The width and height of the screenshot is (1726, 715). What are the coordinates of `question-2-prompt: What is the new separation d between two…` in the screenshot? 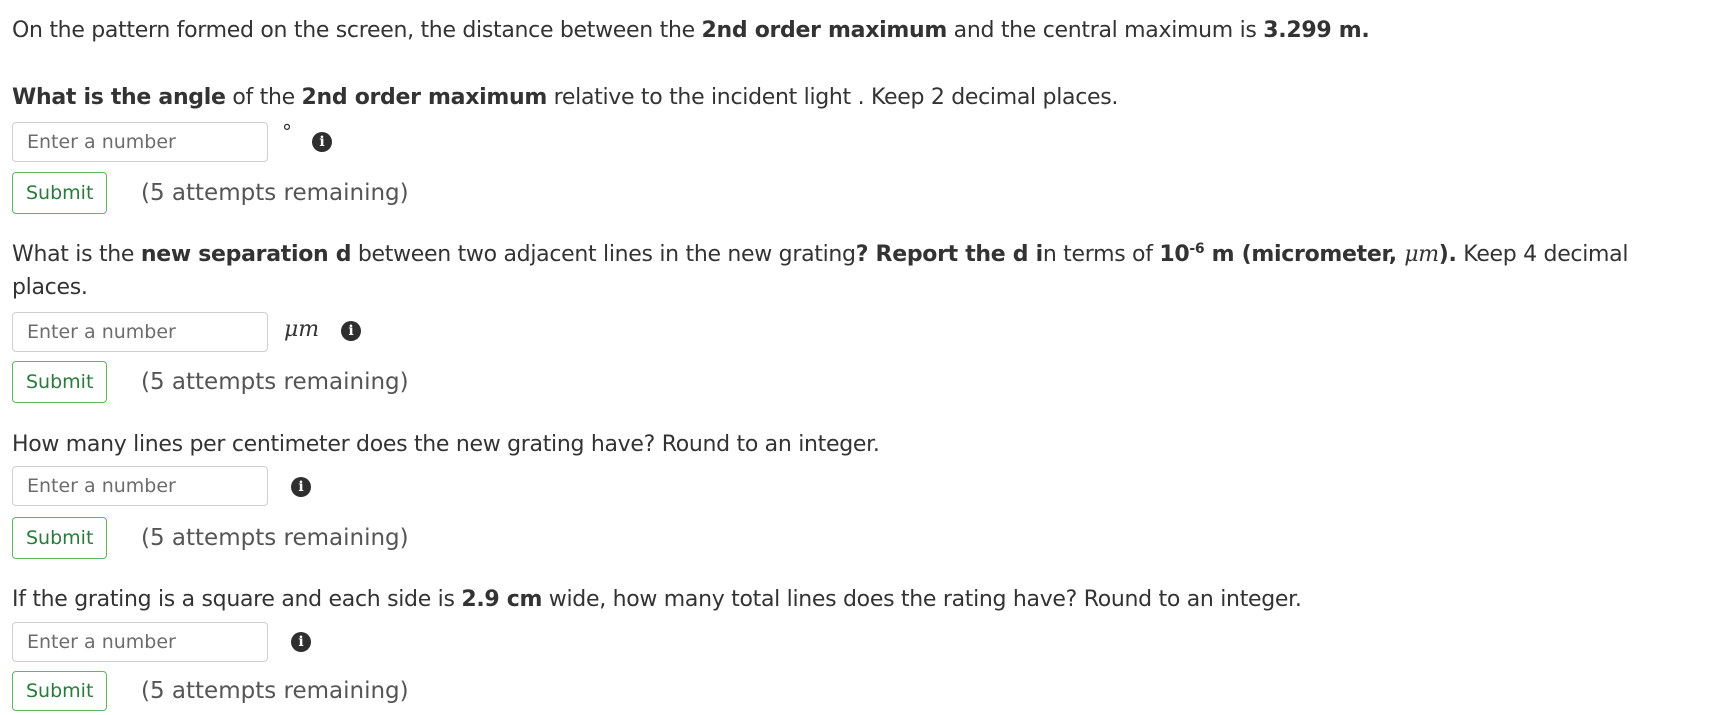 It's located at (820, 254).